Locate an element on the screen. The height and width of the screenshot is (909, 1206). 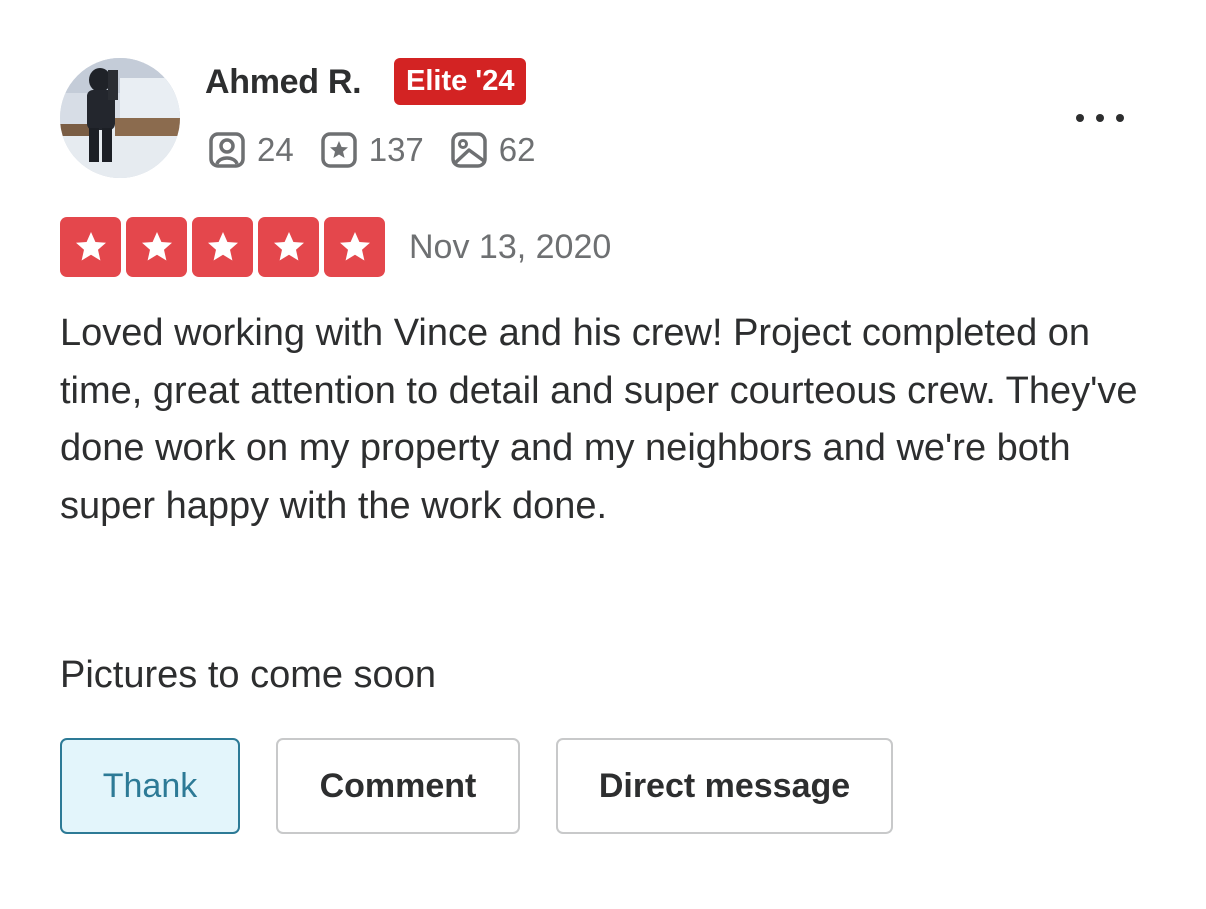
photo-icon is located at coordinates (469, 150).